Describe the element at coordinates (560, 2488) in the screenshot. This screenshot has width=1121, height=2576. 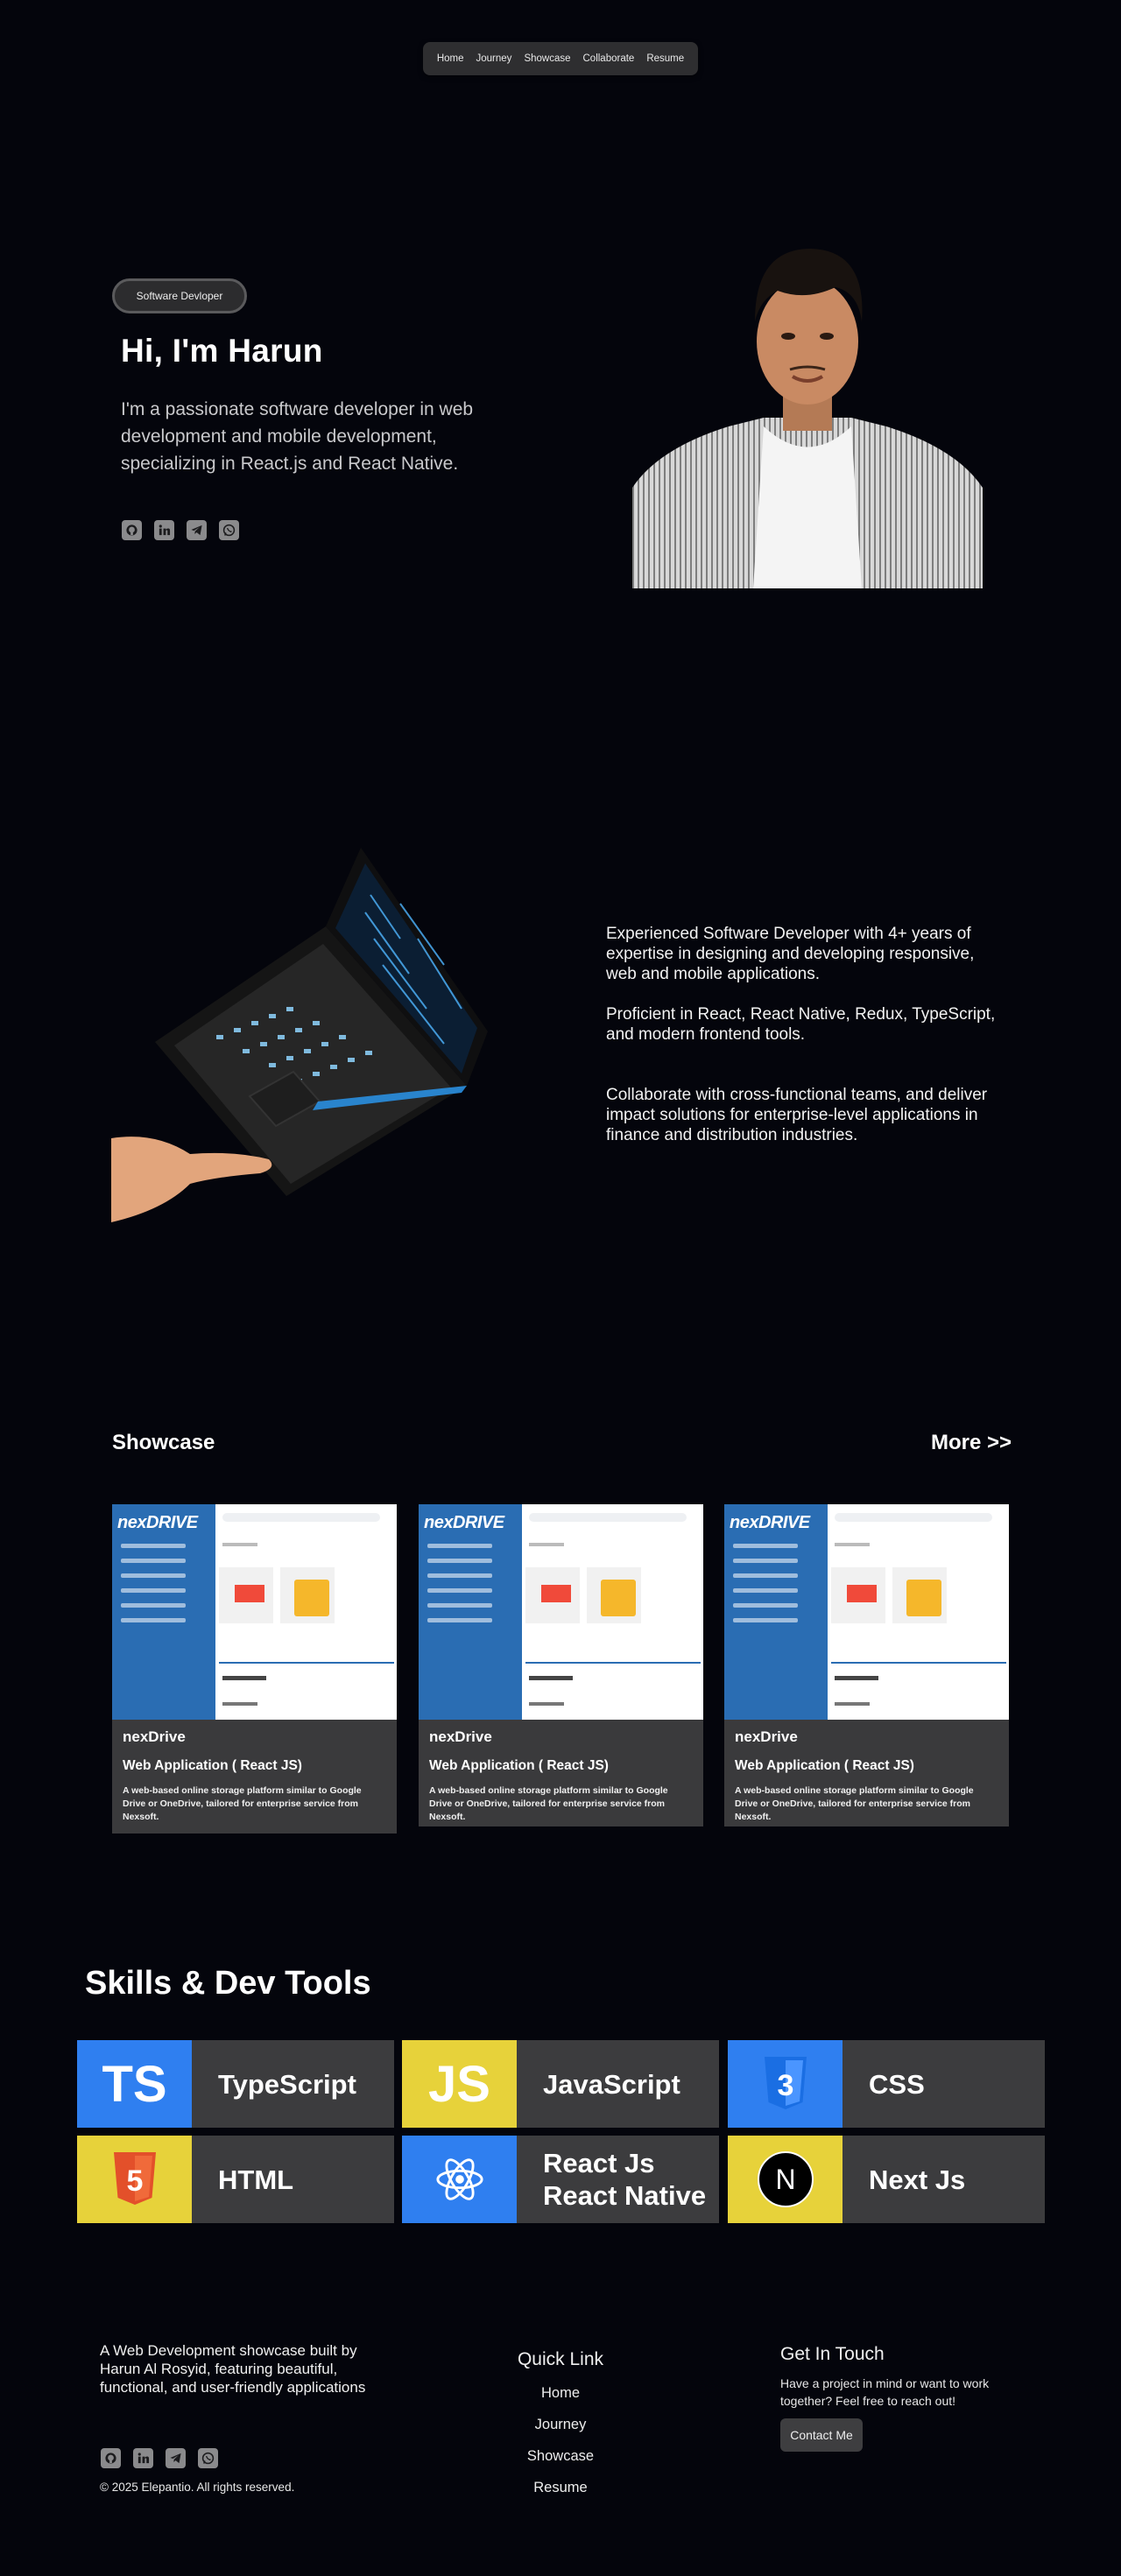
I see `footer-link-resume: Resume` at that location.